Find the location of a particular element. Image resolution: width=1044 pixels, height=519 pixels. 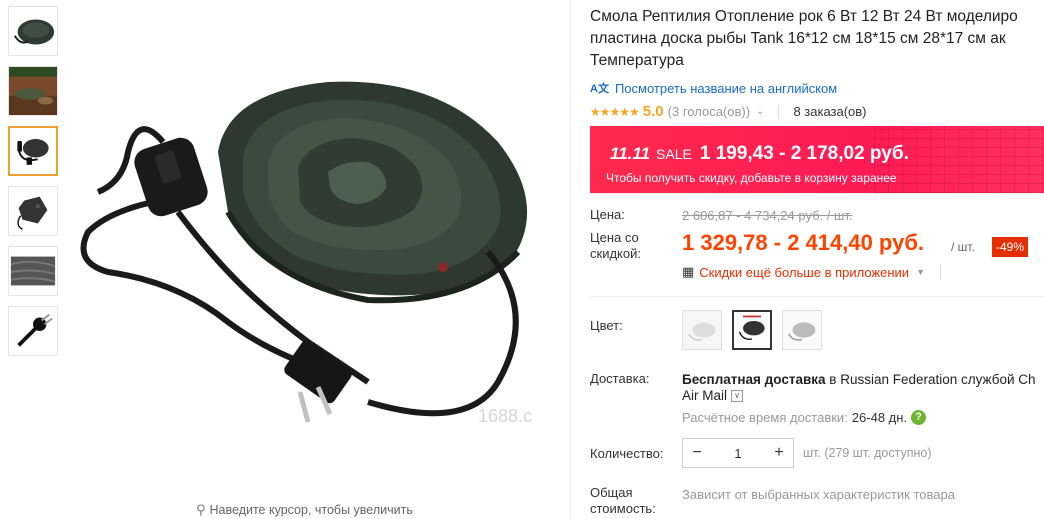

free-shipping: Бесплатная доставка is located at coordinates (754, 379).